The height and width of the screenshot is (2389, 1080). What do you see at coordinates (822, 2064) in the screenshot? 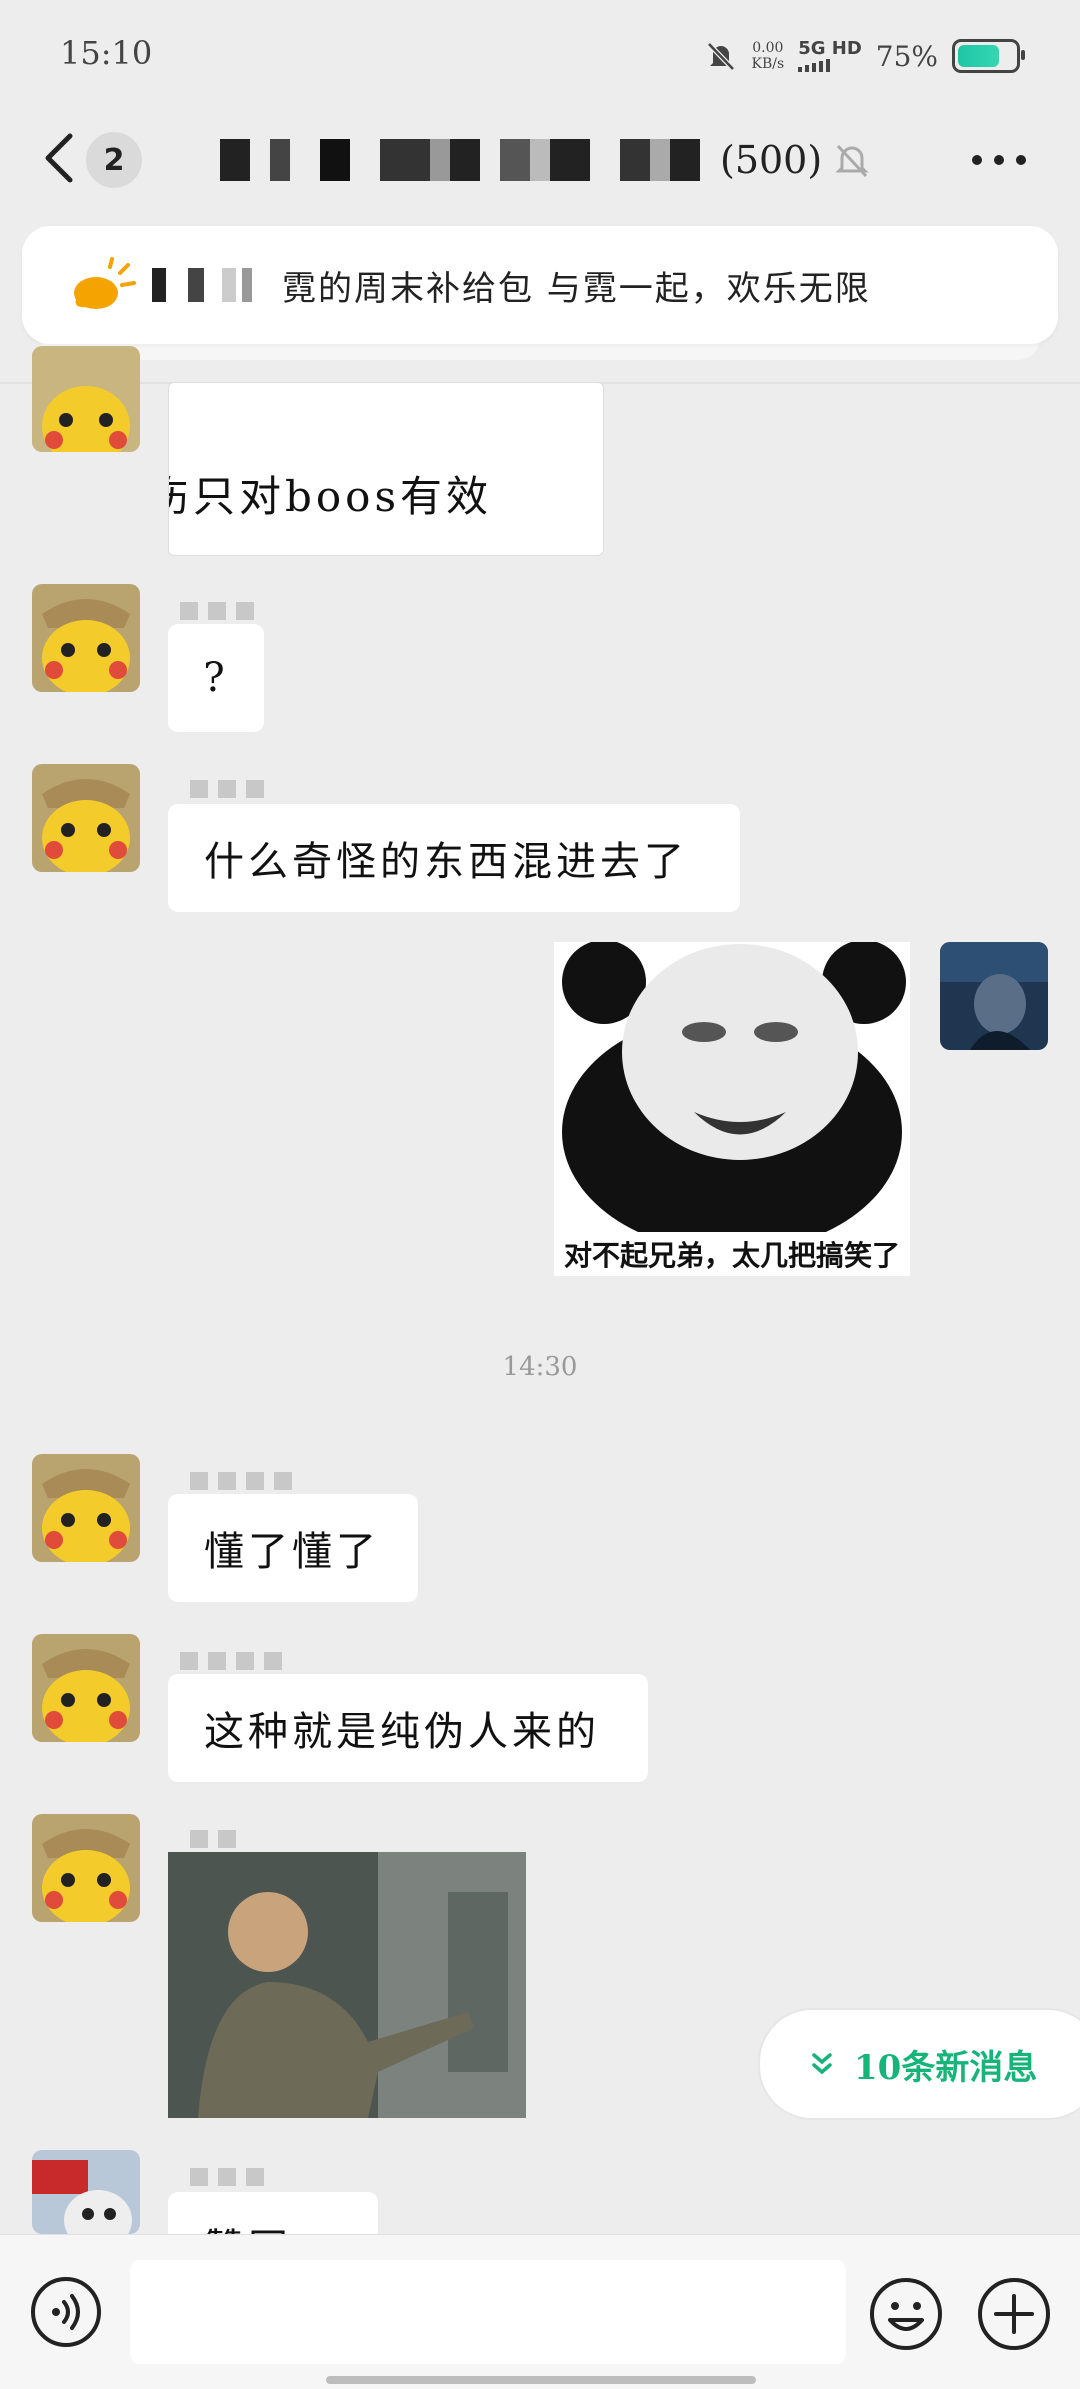
I see `double-chevron-down-icon` at bounding box center [822, 2064].